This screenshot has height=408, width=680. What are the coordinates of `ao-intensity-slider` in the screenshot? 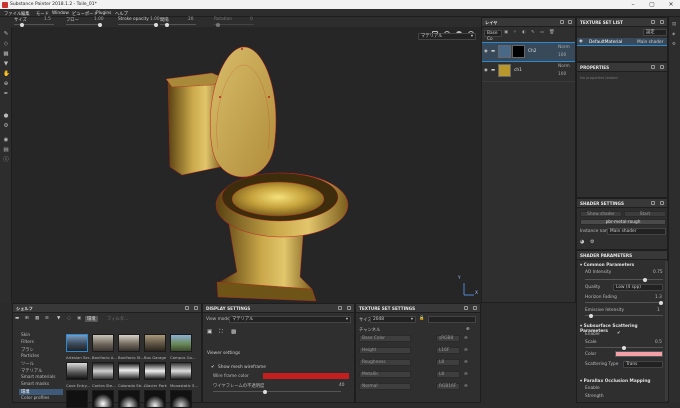 It's located at (624, 279).